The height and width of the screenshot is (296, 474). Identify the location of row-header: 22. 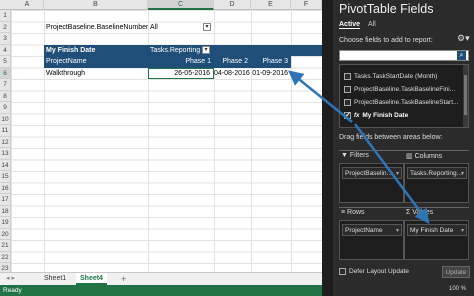
(5, 257).